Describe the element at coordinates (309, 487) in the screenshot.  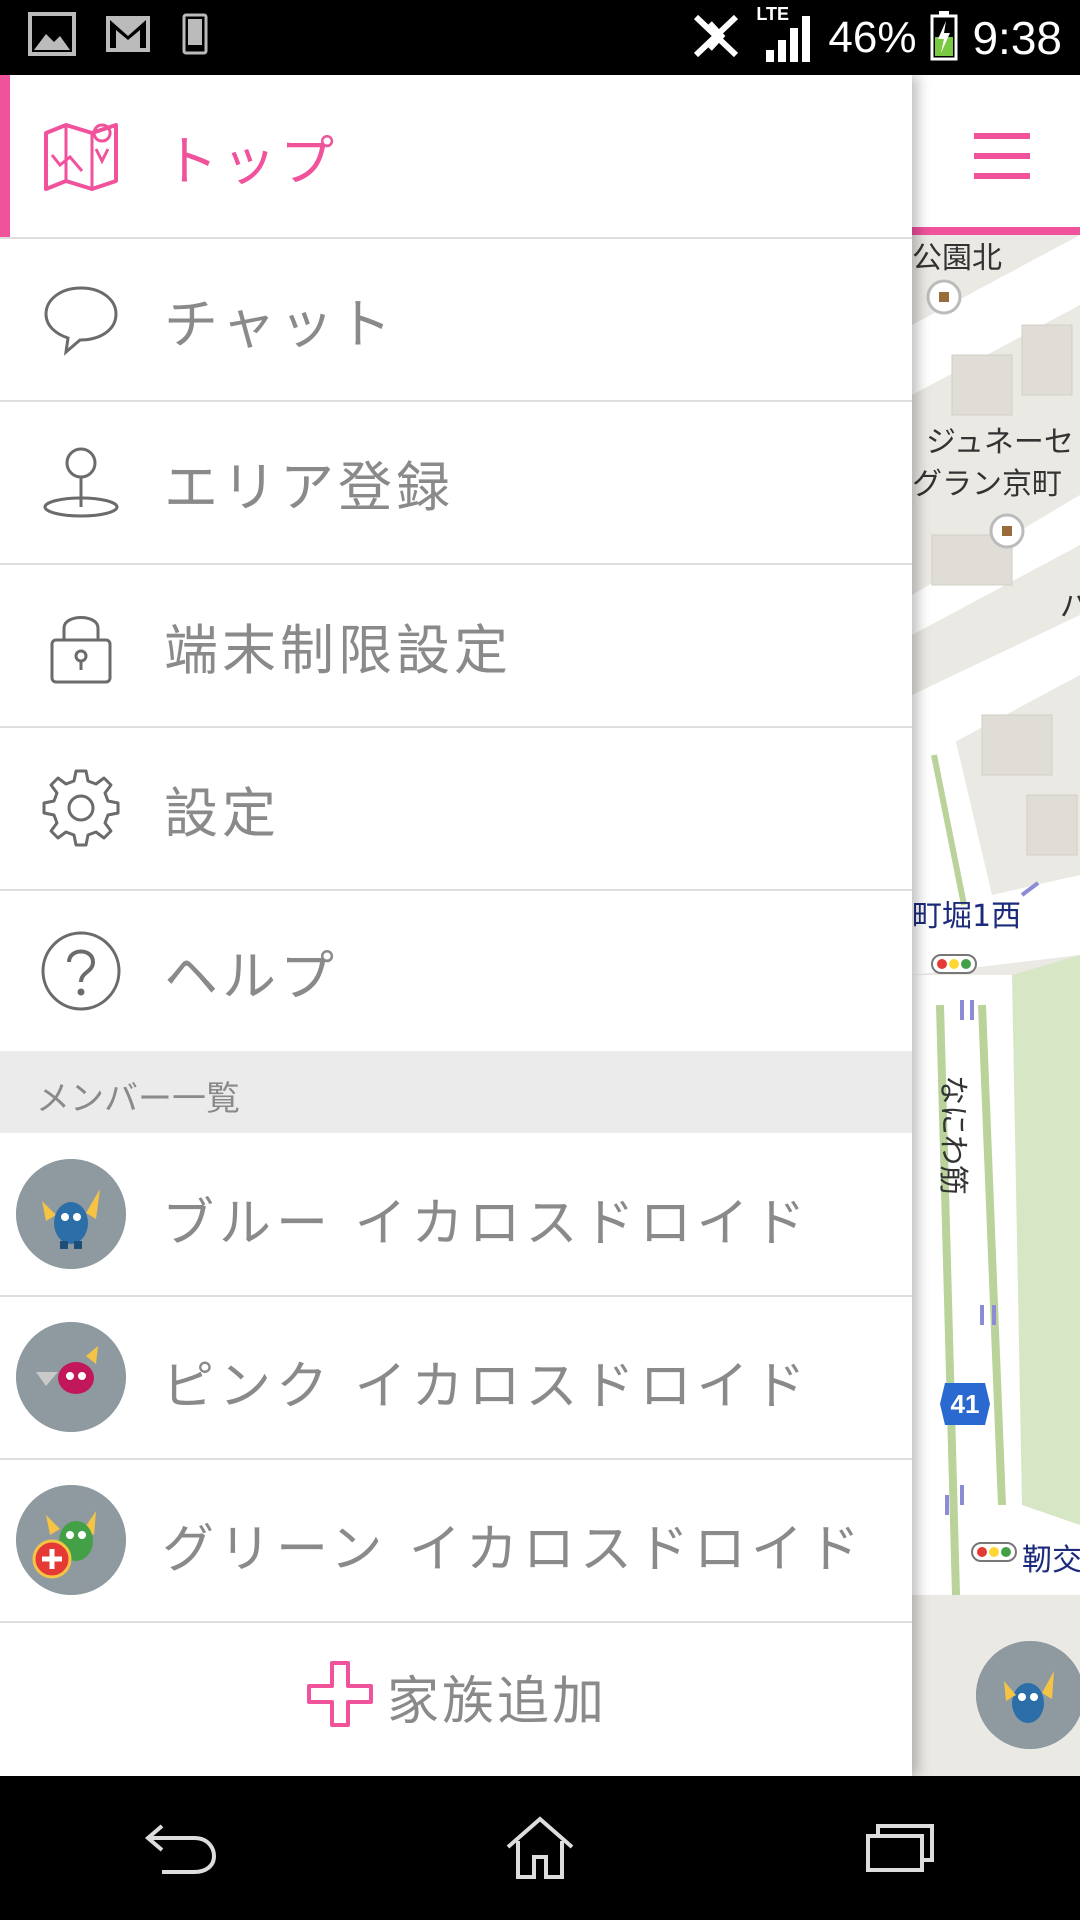
I see `menu-item-label: エリア登録` at that location.